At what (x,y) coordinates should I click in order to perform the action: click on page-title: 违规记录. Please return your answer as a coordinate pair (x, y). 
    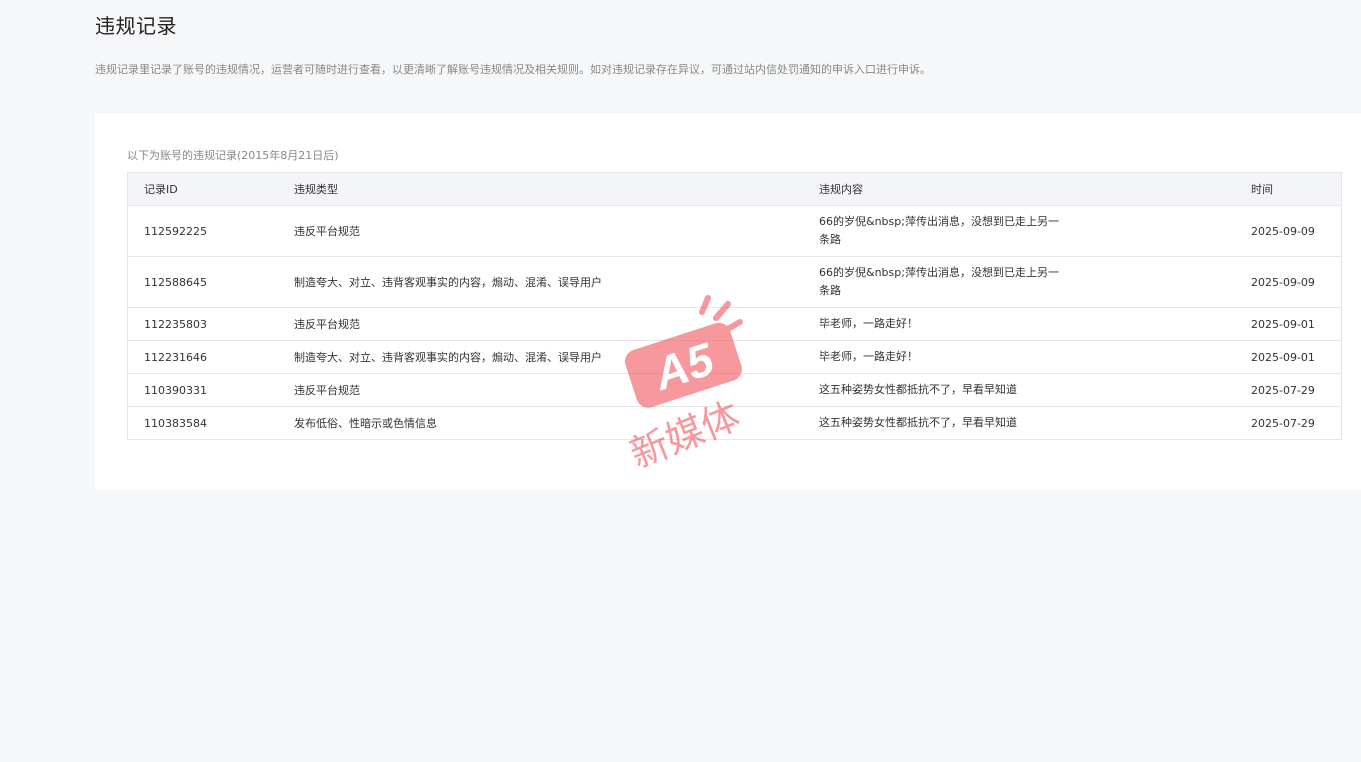
    Looking at the image, I should click on (136, 26).